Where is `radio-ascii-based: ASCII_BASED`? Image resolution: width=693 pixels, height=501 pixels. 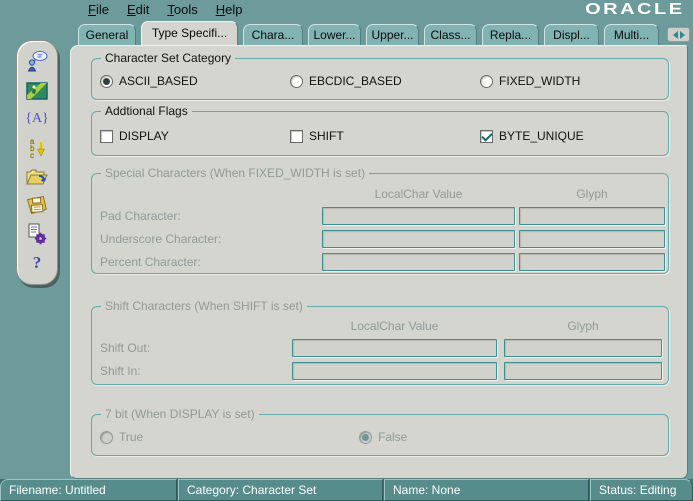 radio-ascii-based: ASCII_BASED is located at coordinates (149, 81).